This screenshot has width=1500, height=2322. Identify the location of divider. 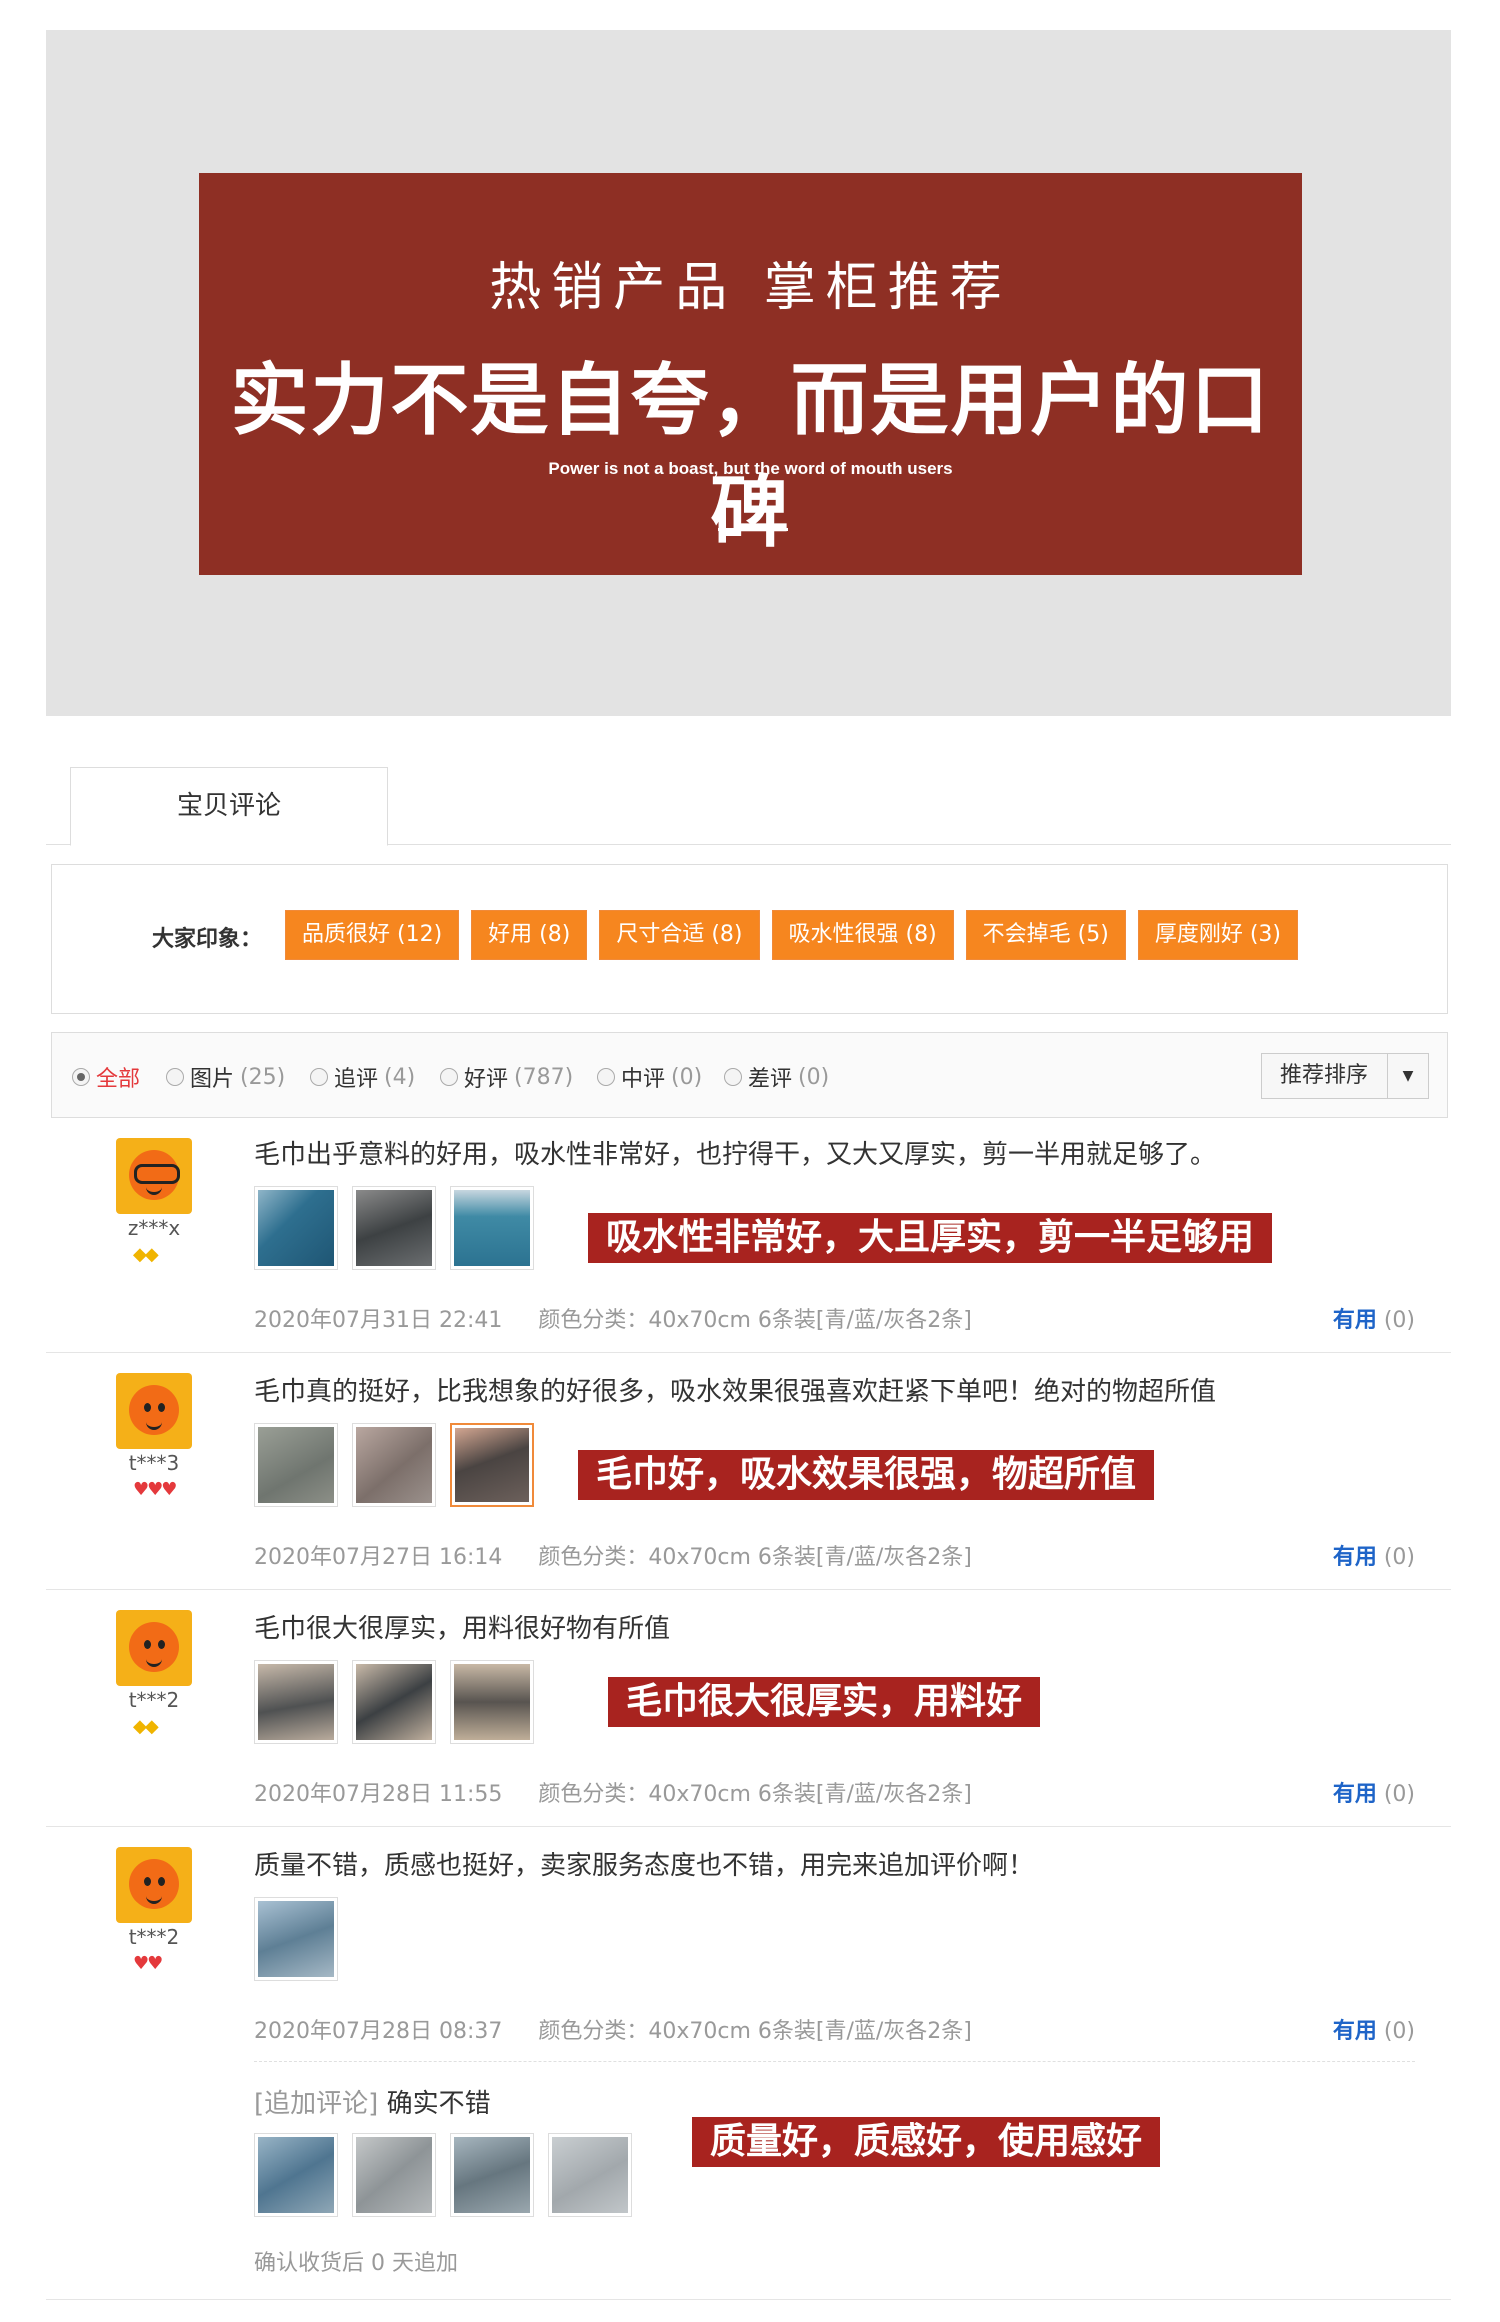
(834, 2061).